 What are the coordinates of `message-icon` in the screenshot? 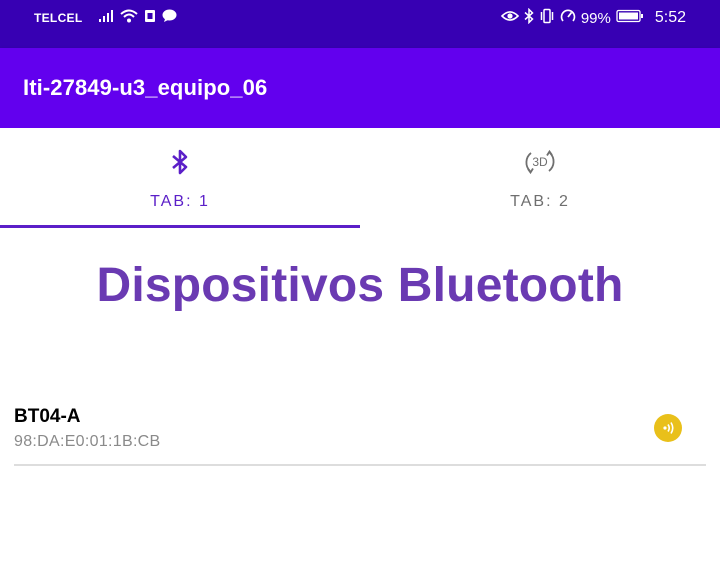 It's located at (169, 18).